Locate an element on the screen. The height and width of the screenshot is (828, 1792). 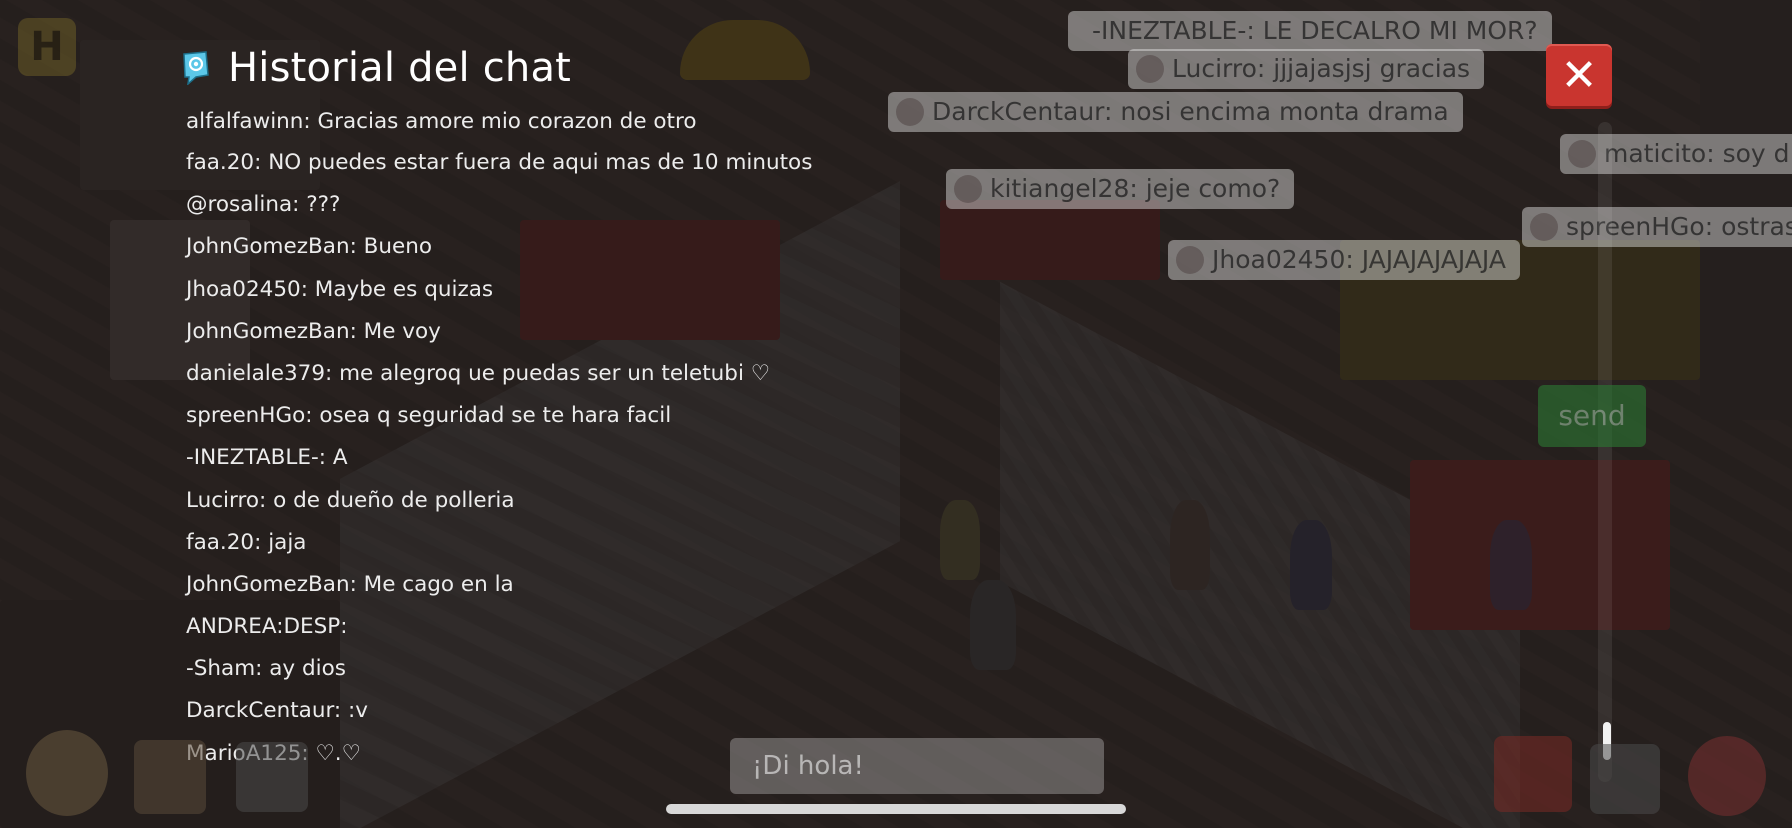
chat-message: ANDREA:DESP: is located at coordinates (267, 627).